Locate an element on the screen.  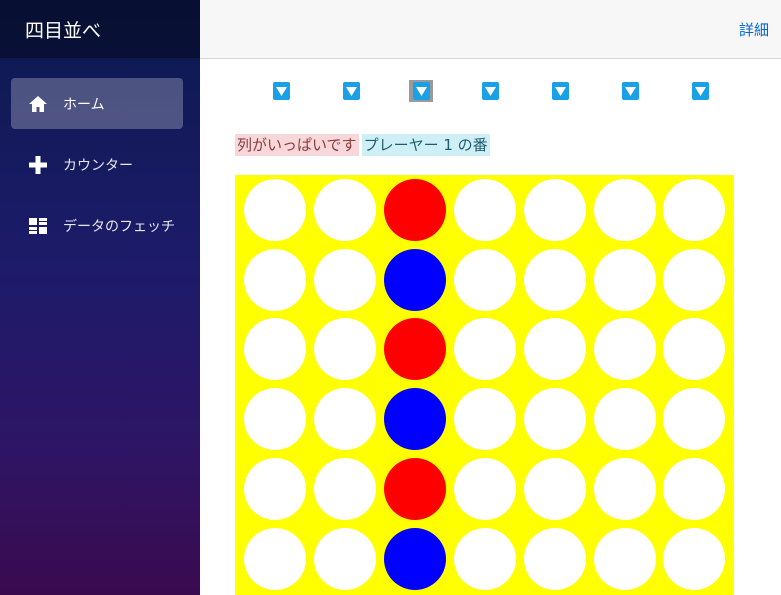
nav-item-fetch-data: データのフェッチ is located at coordinates (97, 225).